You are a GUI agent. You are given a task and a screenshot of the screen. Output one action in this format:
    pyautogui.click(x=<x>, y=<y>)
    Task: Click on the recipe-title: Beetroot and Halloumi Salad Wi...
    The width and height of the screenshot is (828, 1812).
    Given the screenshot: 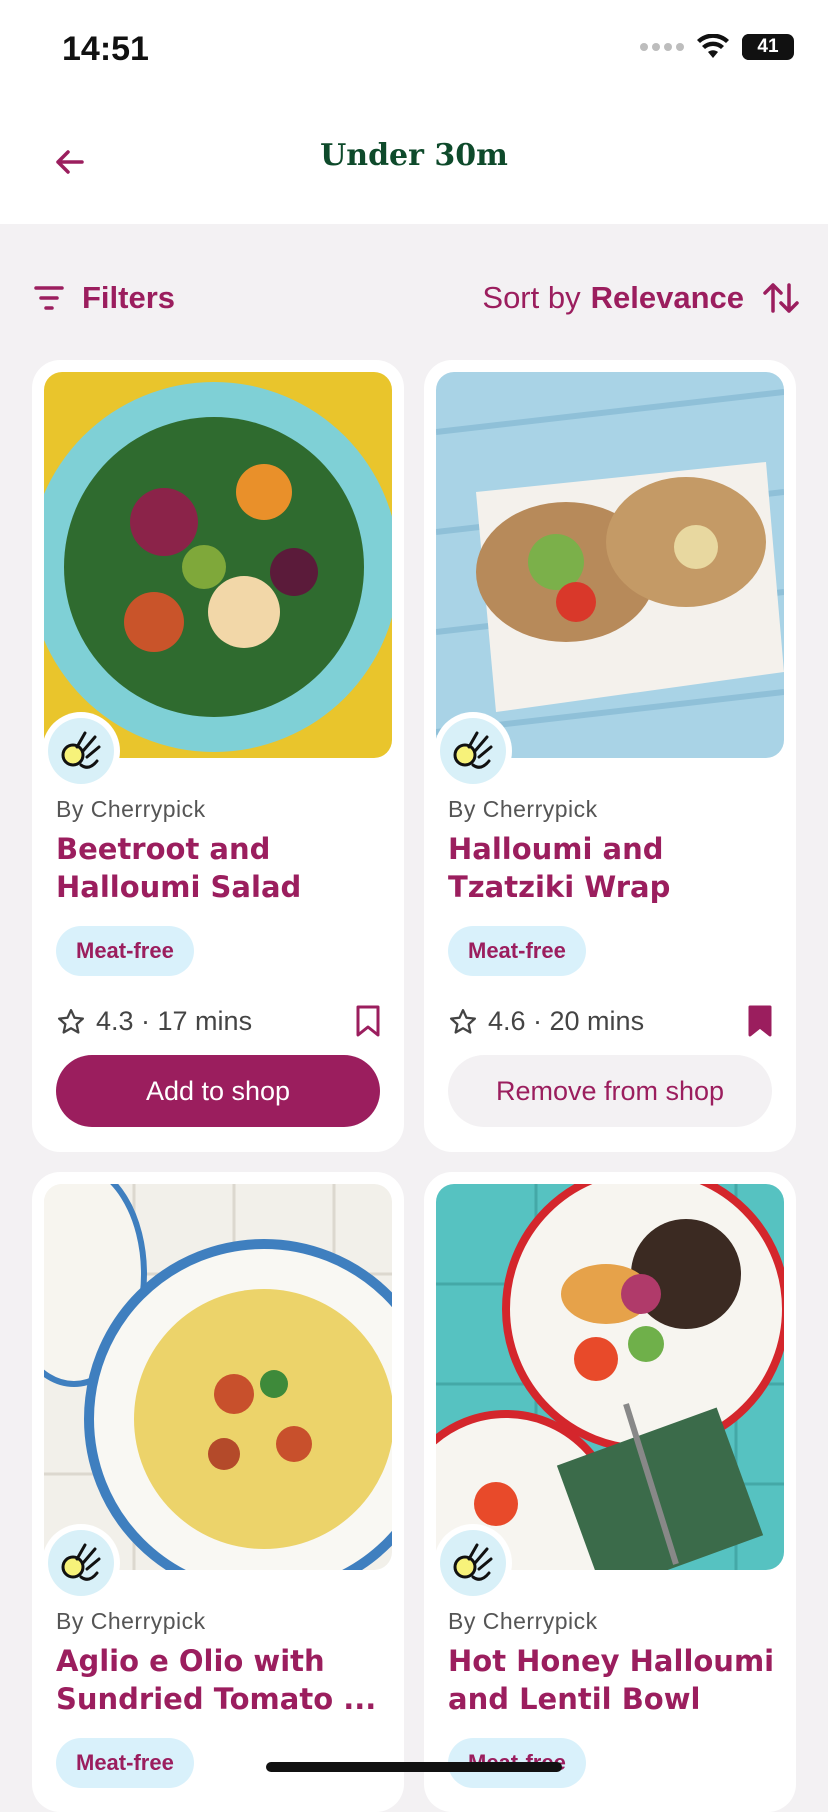 What is the action you would take?
    pyautogui.click(x=221, y=868)
    